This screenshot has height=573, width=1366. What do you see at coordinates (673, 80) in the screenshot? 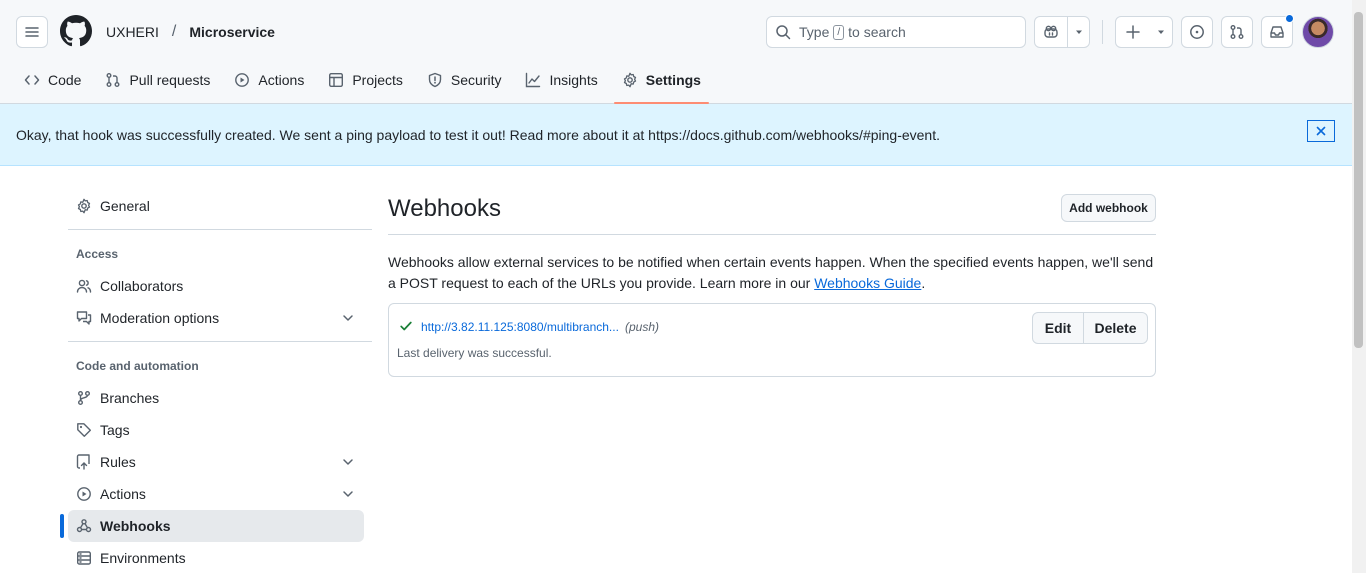
I see `tab-label: Settings` at bounding box center [673, 80].